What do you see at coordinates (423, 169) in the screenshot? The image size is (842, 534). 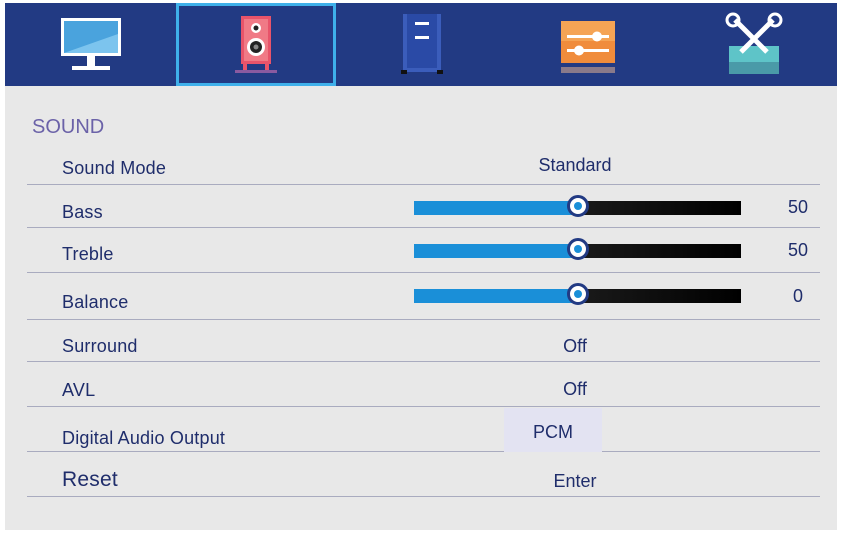 I see `menu-row-sound-mode: Sound Mode Standard` at bounding box center [423, 169].